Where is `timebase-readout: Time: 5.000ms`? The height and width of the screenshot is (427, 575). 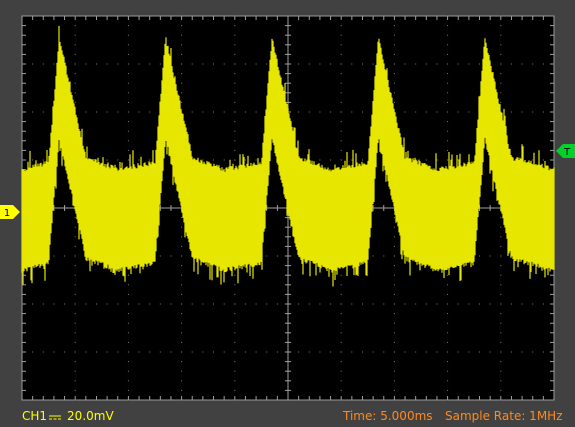 timebase-readout: Time: 5.000ms is located at coordinates (388, 416).